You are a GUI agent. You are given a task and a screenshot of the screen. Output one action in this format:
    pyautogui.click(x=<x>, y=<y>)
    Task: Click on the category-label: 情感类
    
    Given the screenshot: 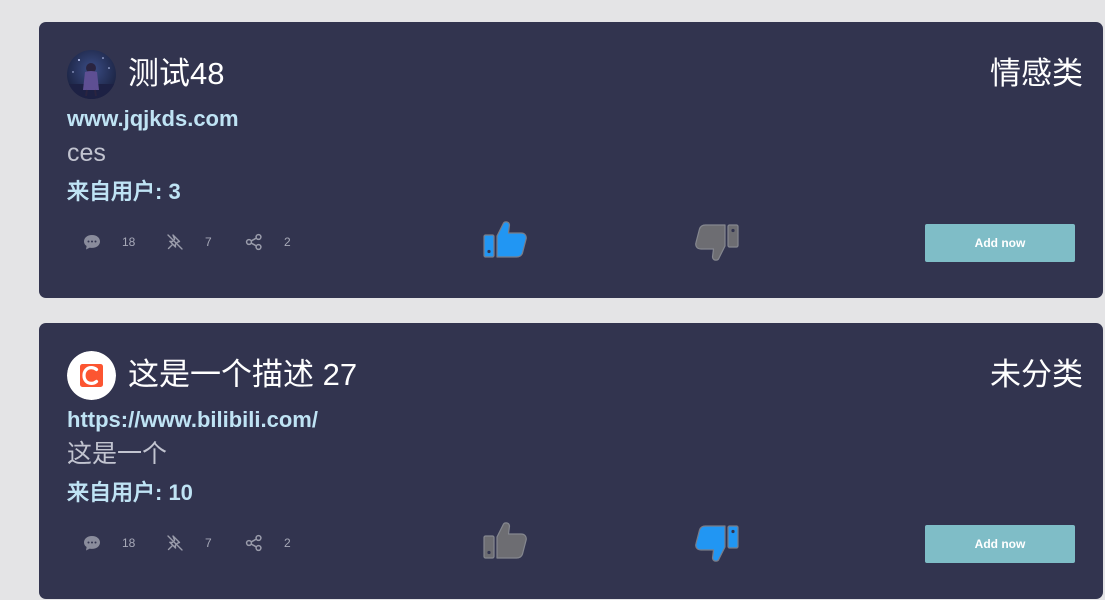 What is the action you would take?
    pyautogui.click(x=1036, y=73)
    